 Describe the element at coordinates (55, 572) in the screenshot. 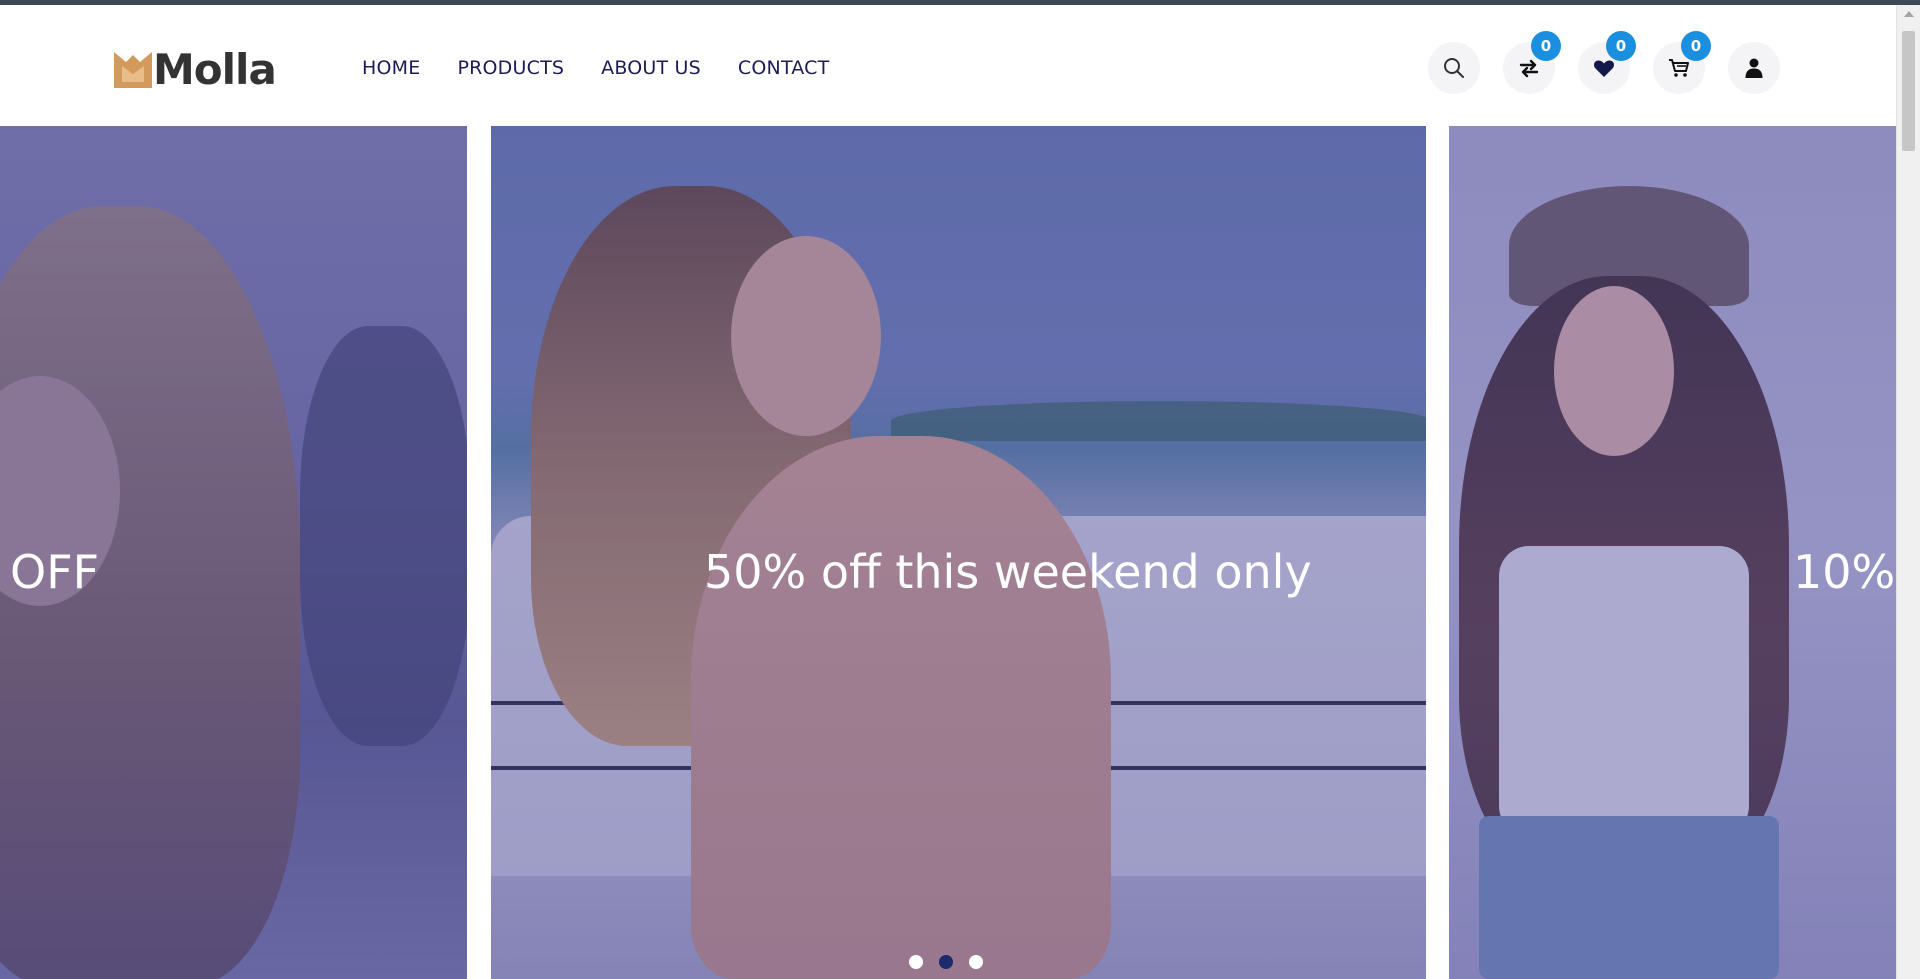

I see `slide-1-caption: OFF` at that location.